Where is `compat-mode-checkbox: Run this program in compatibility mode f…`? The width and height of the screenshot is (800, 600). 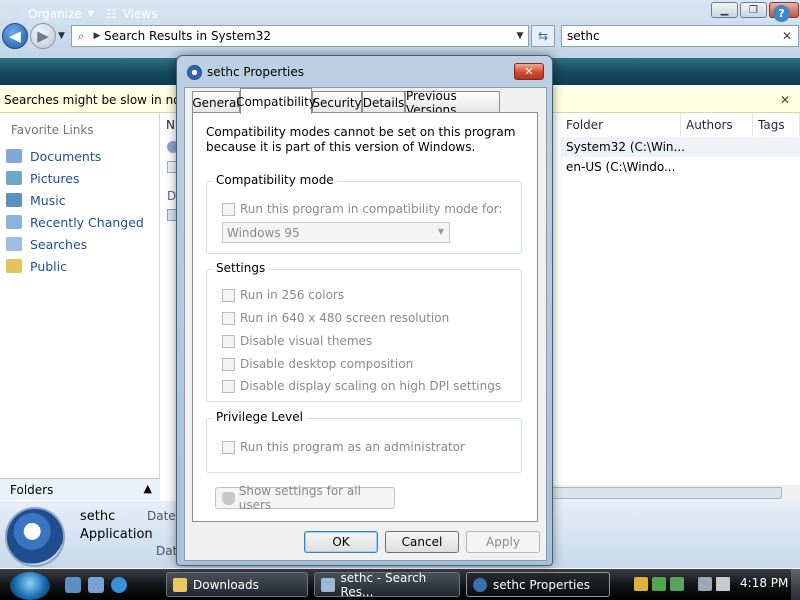 compat-mode-checkbox: Run this program in compatibility mode f… is located at coordinates (362, 209).